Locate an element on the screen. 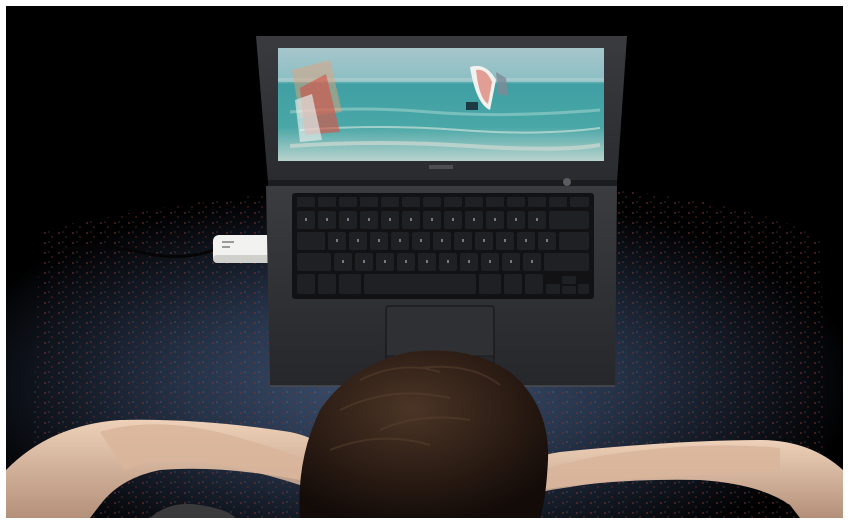  power-button is located at coordinates (567, 182).